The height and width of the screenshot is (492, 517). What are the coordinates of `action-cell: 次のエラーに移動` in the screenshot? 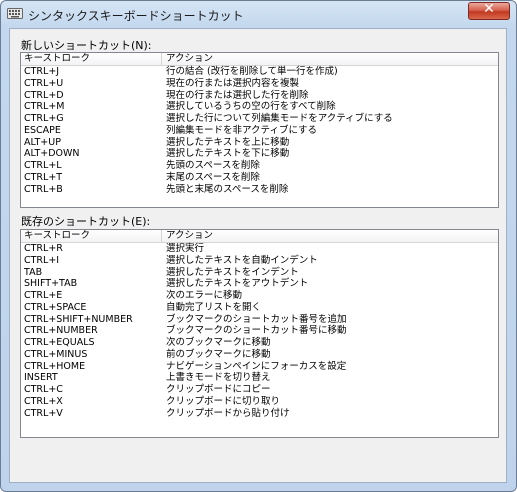 It's located at (204, 295).